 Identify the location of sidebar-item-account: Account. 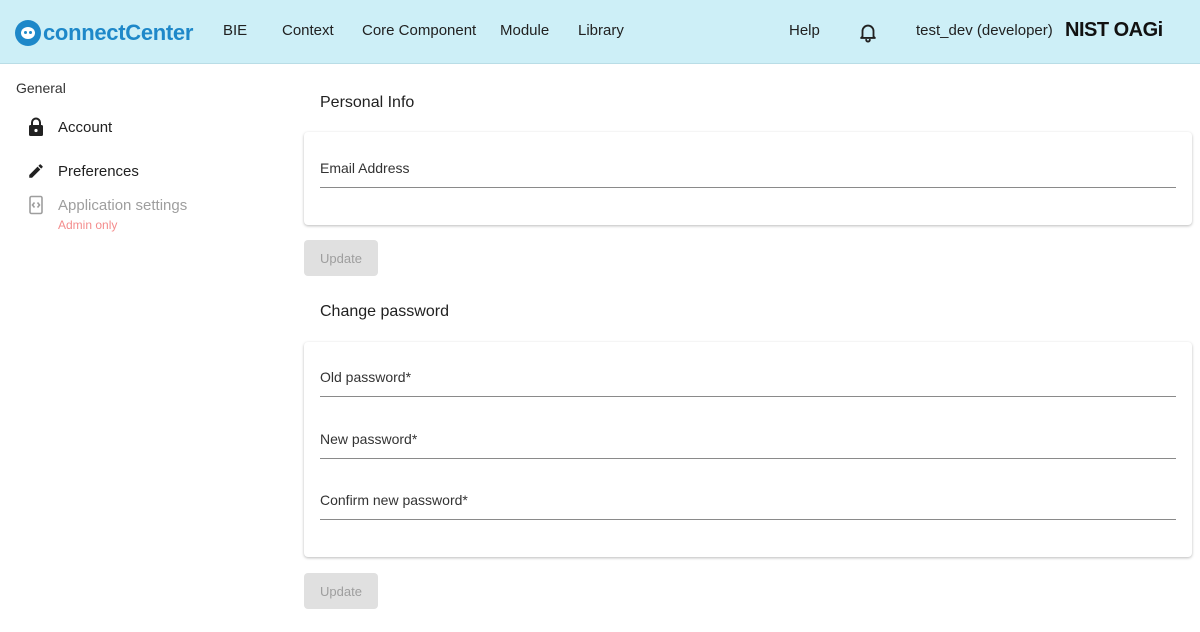
(130, 127).